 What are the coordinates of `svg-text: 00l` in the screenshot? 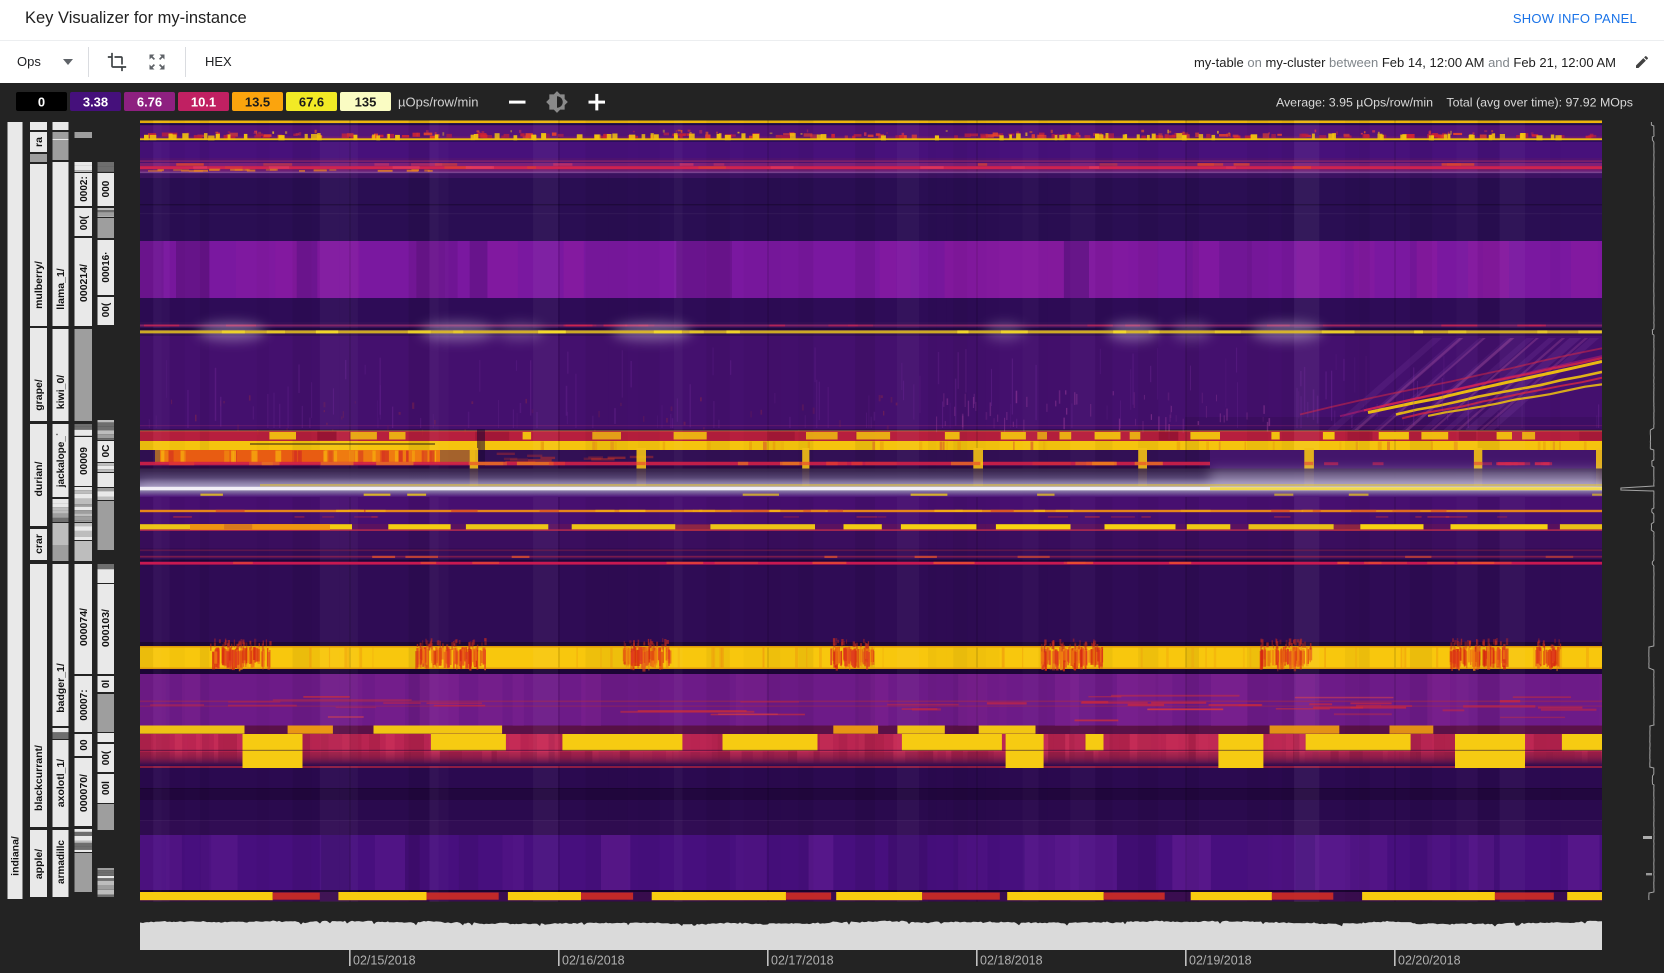 It's located at (106, 788).